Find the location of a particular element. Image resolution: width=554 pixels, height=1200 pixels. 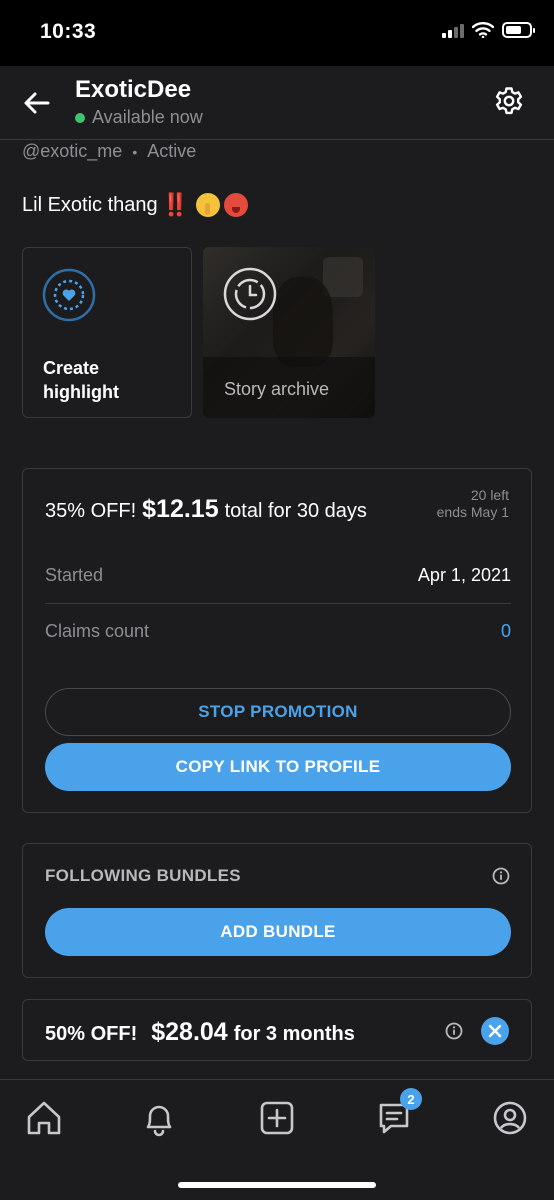

profile-bio: Lil Exotic thang ‼️ is located at coordinates (135, 205).